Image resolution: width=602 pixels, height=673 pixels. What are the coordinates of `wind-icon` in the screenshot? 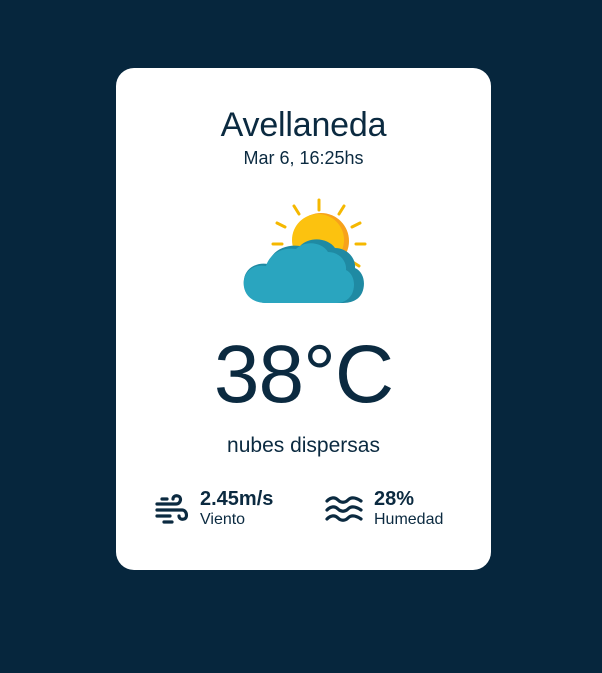 It's located at (172, 509).